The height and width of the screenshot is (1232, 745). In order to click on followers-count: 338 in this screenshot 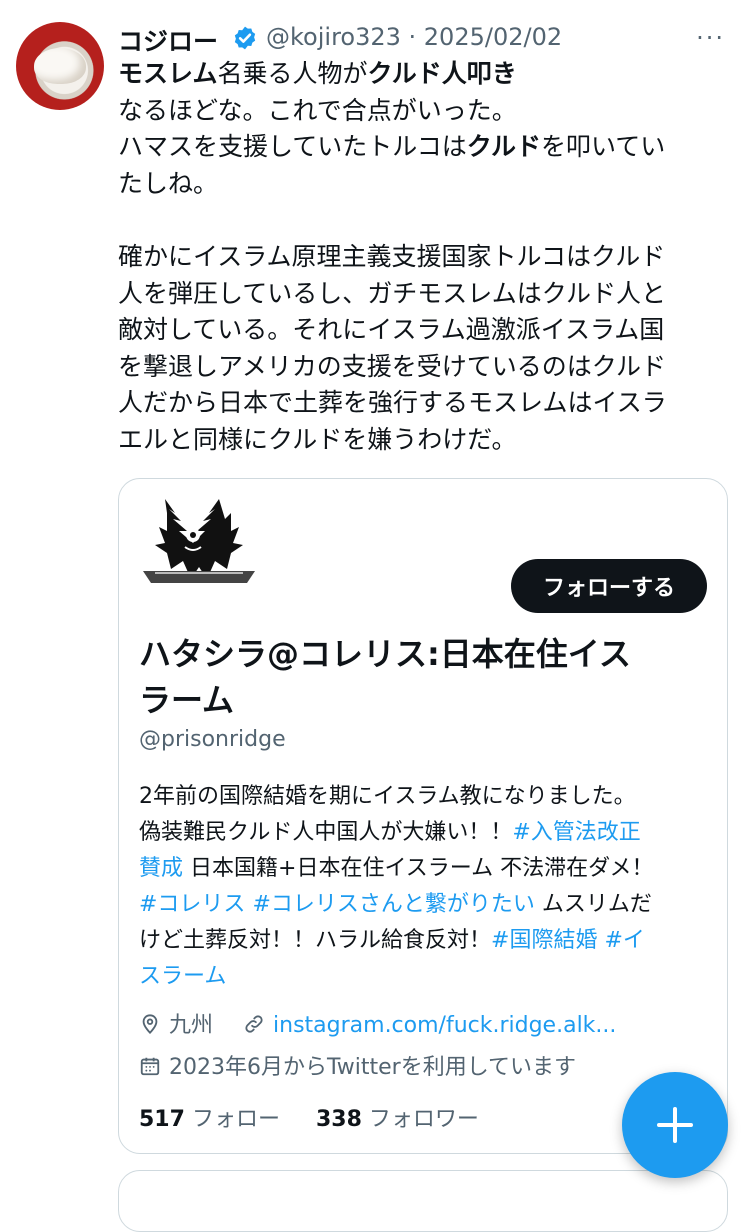, I will do `click(338, 1119)`.